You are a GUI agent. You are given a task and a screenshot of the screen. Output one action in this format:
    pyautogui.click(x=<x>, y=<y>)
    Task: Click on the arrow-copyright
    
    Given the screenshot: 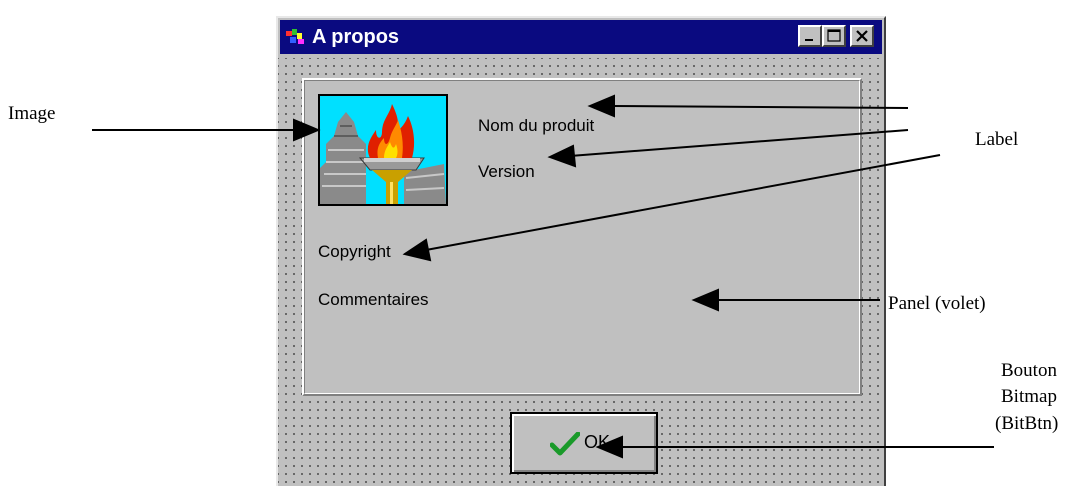 What is the action you would take?
    pyautogui.click(x=683, y=202)
    